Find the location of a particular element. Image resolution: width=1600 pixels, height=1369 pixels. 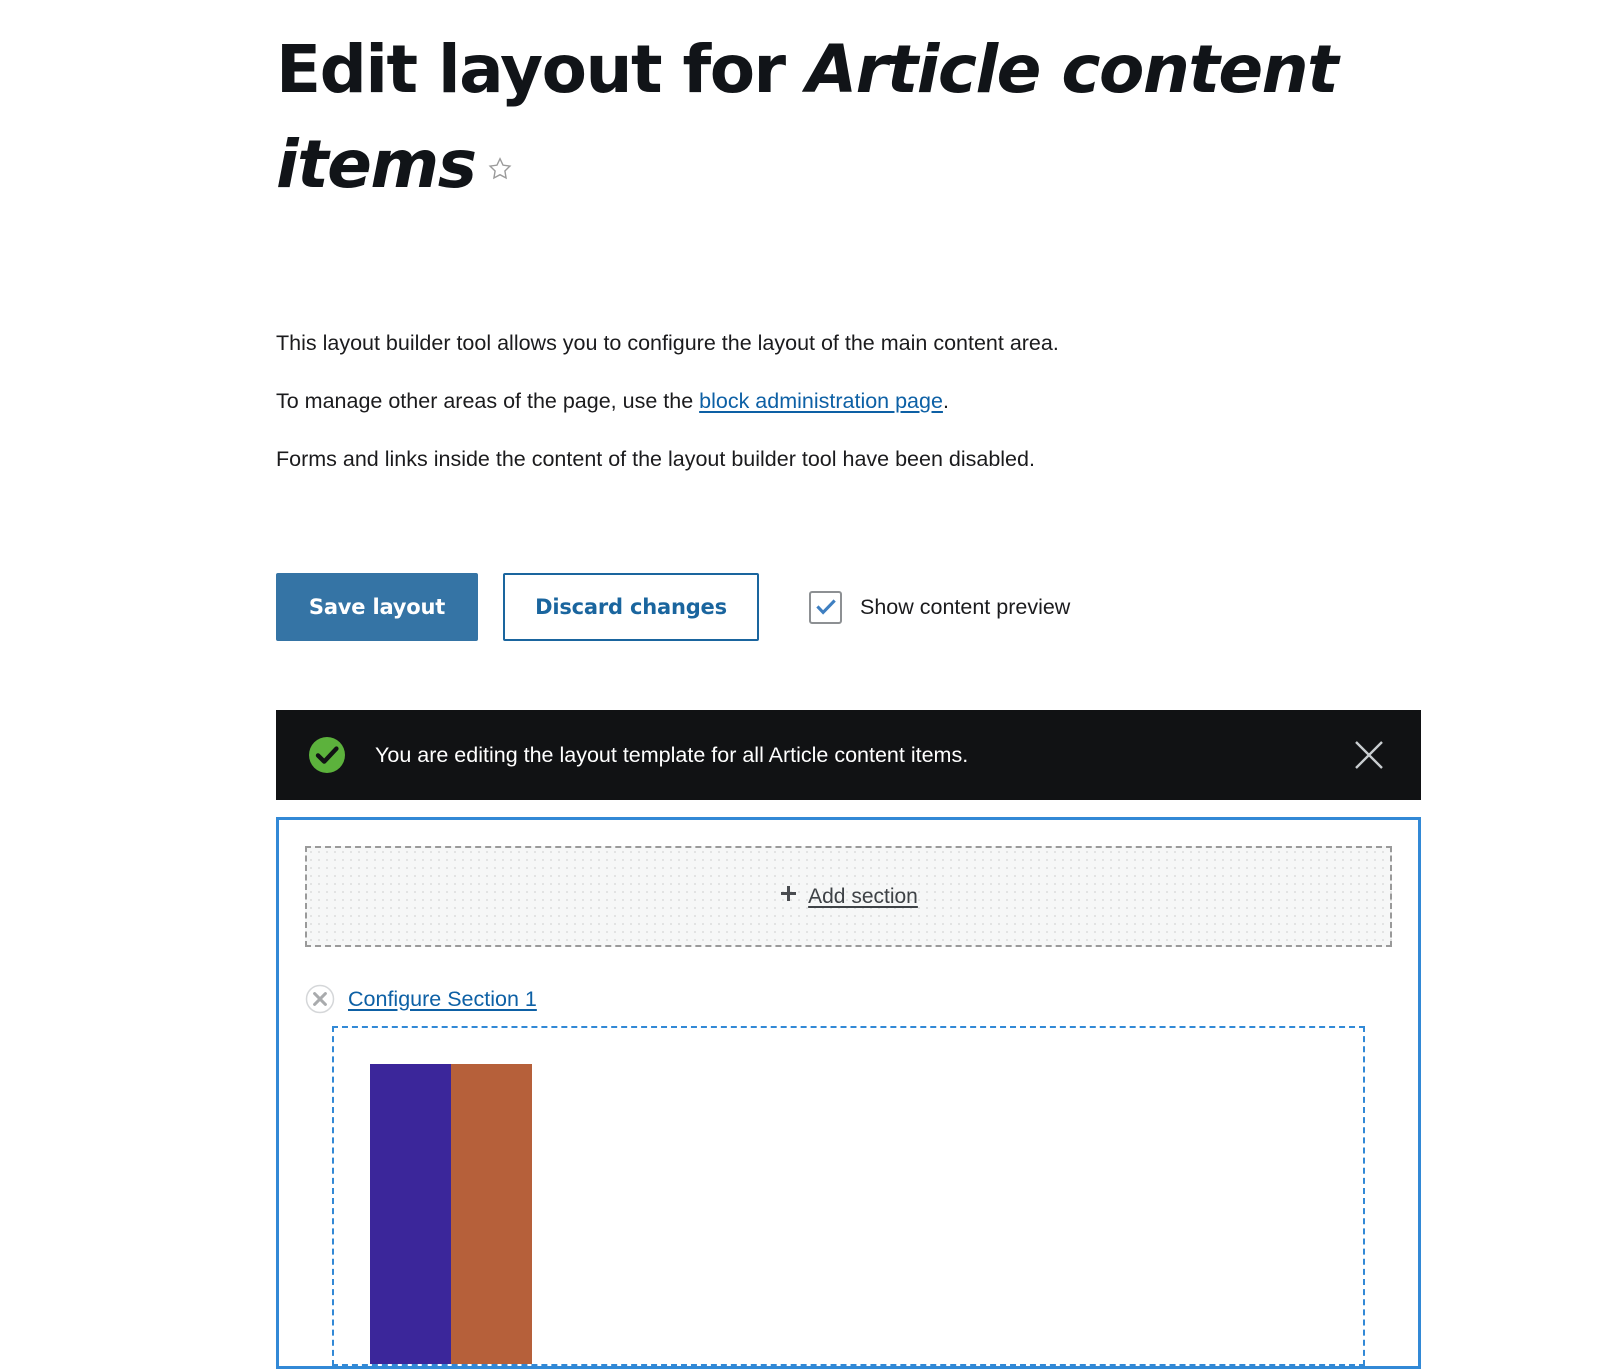

block-indigo is located at coordinates (410, 1214).